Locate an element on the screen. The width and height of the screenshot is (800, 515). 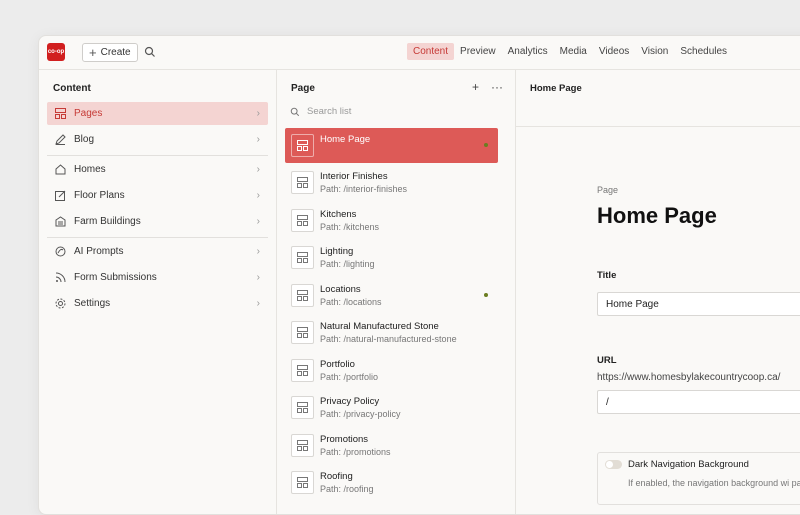
sidebar-item-form-submissions: Form Submissions › is located at coordinates (157, 277).